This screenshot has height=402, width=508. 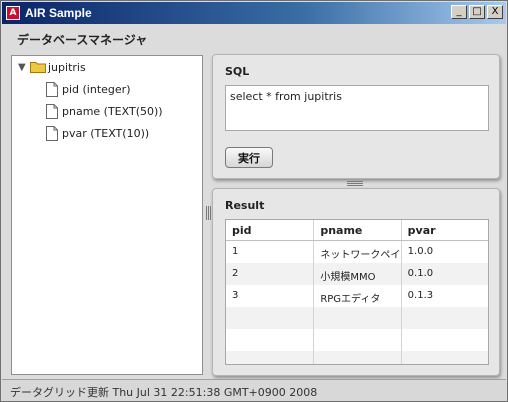 I want to click on expand-arrow-icon: ▼, so click(x=23, y=67).